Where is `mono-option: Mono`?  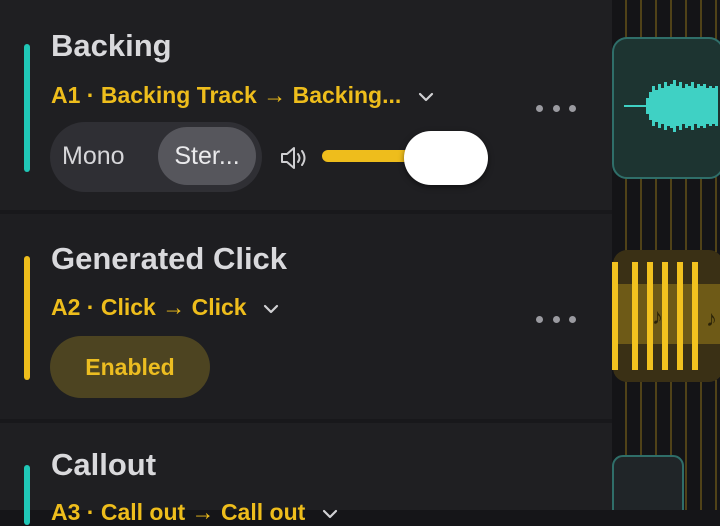 mono-option: Mono is located at coordinates (93, 156).